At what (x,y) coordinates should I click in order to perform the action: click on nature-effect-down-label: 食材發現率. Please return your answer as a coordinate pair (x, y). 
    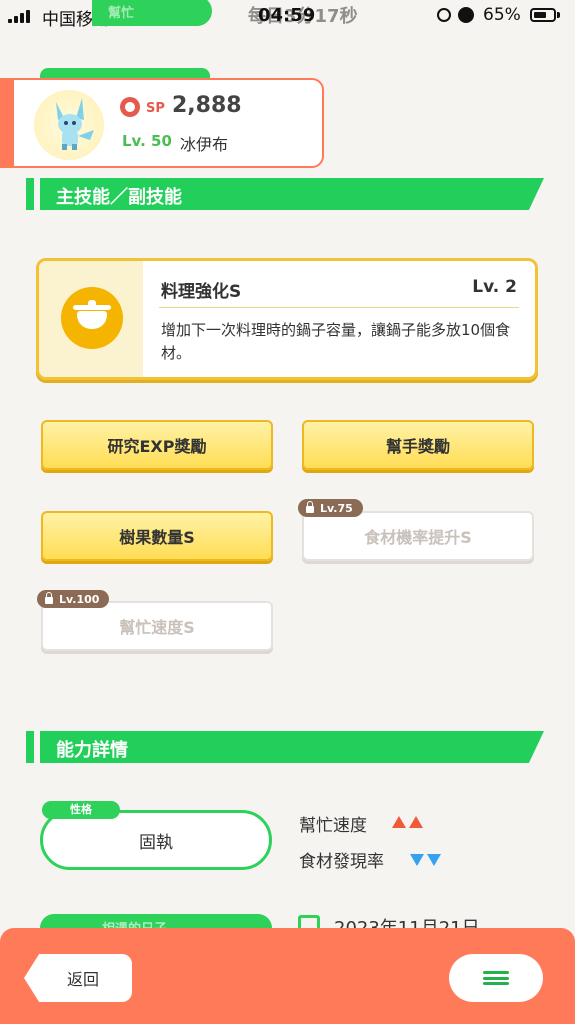
    Looking at the image, I should click on (341, 862).